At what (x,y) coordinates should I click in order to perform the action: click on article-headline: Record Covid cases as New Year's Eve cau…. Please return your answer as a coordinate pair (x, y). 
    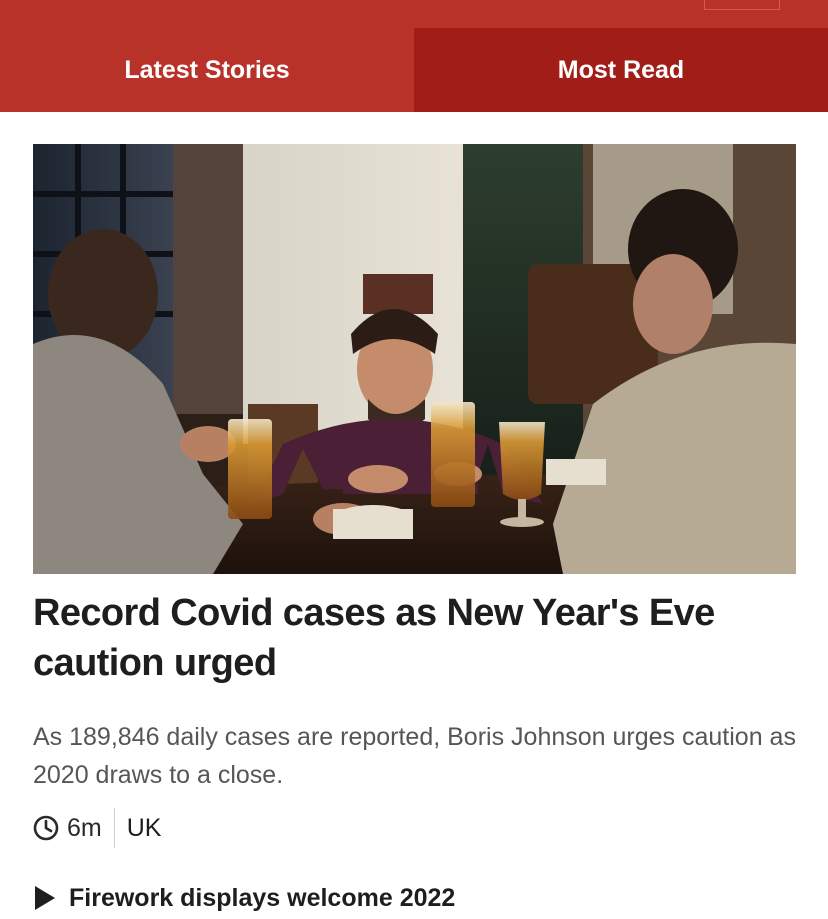
    Looking at the image, I should click on (418, 638).